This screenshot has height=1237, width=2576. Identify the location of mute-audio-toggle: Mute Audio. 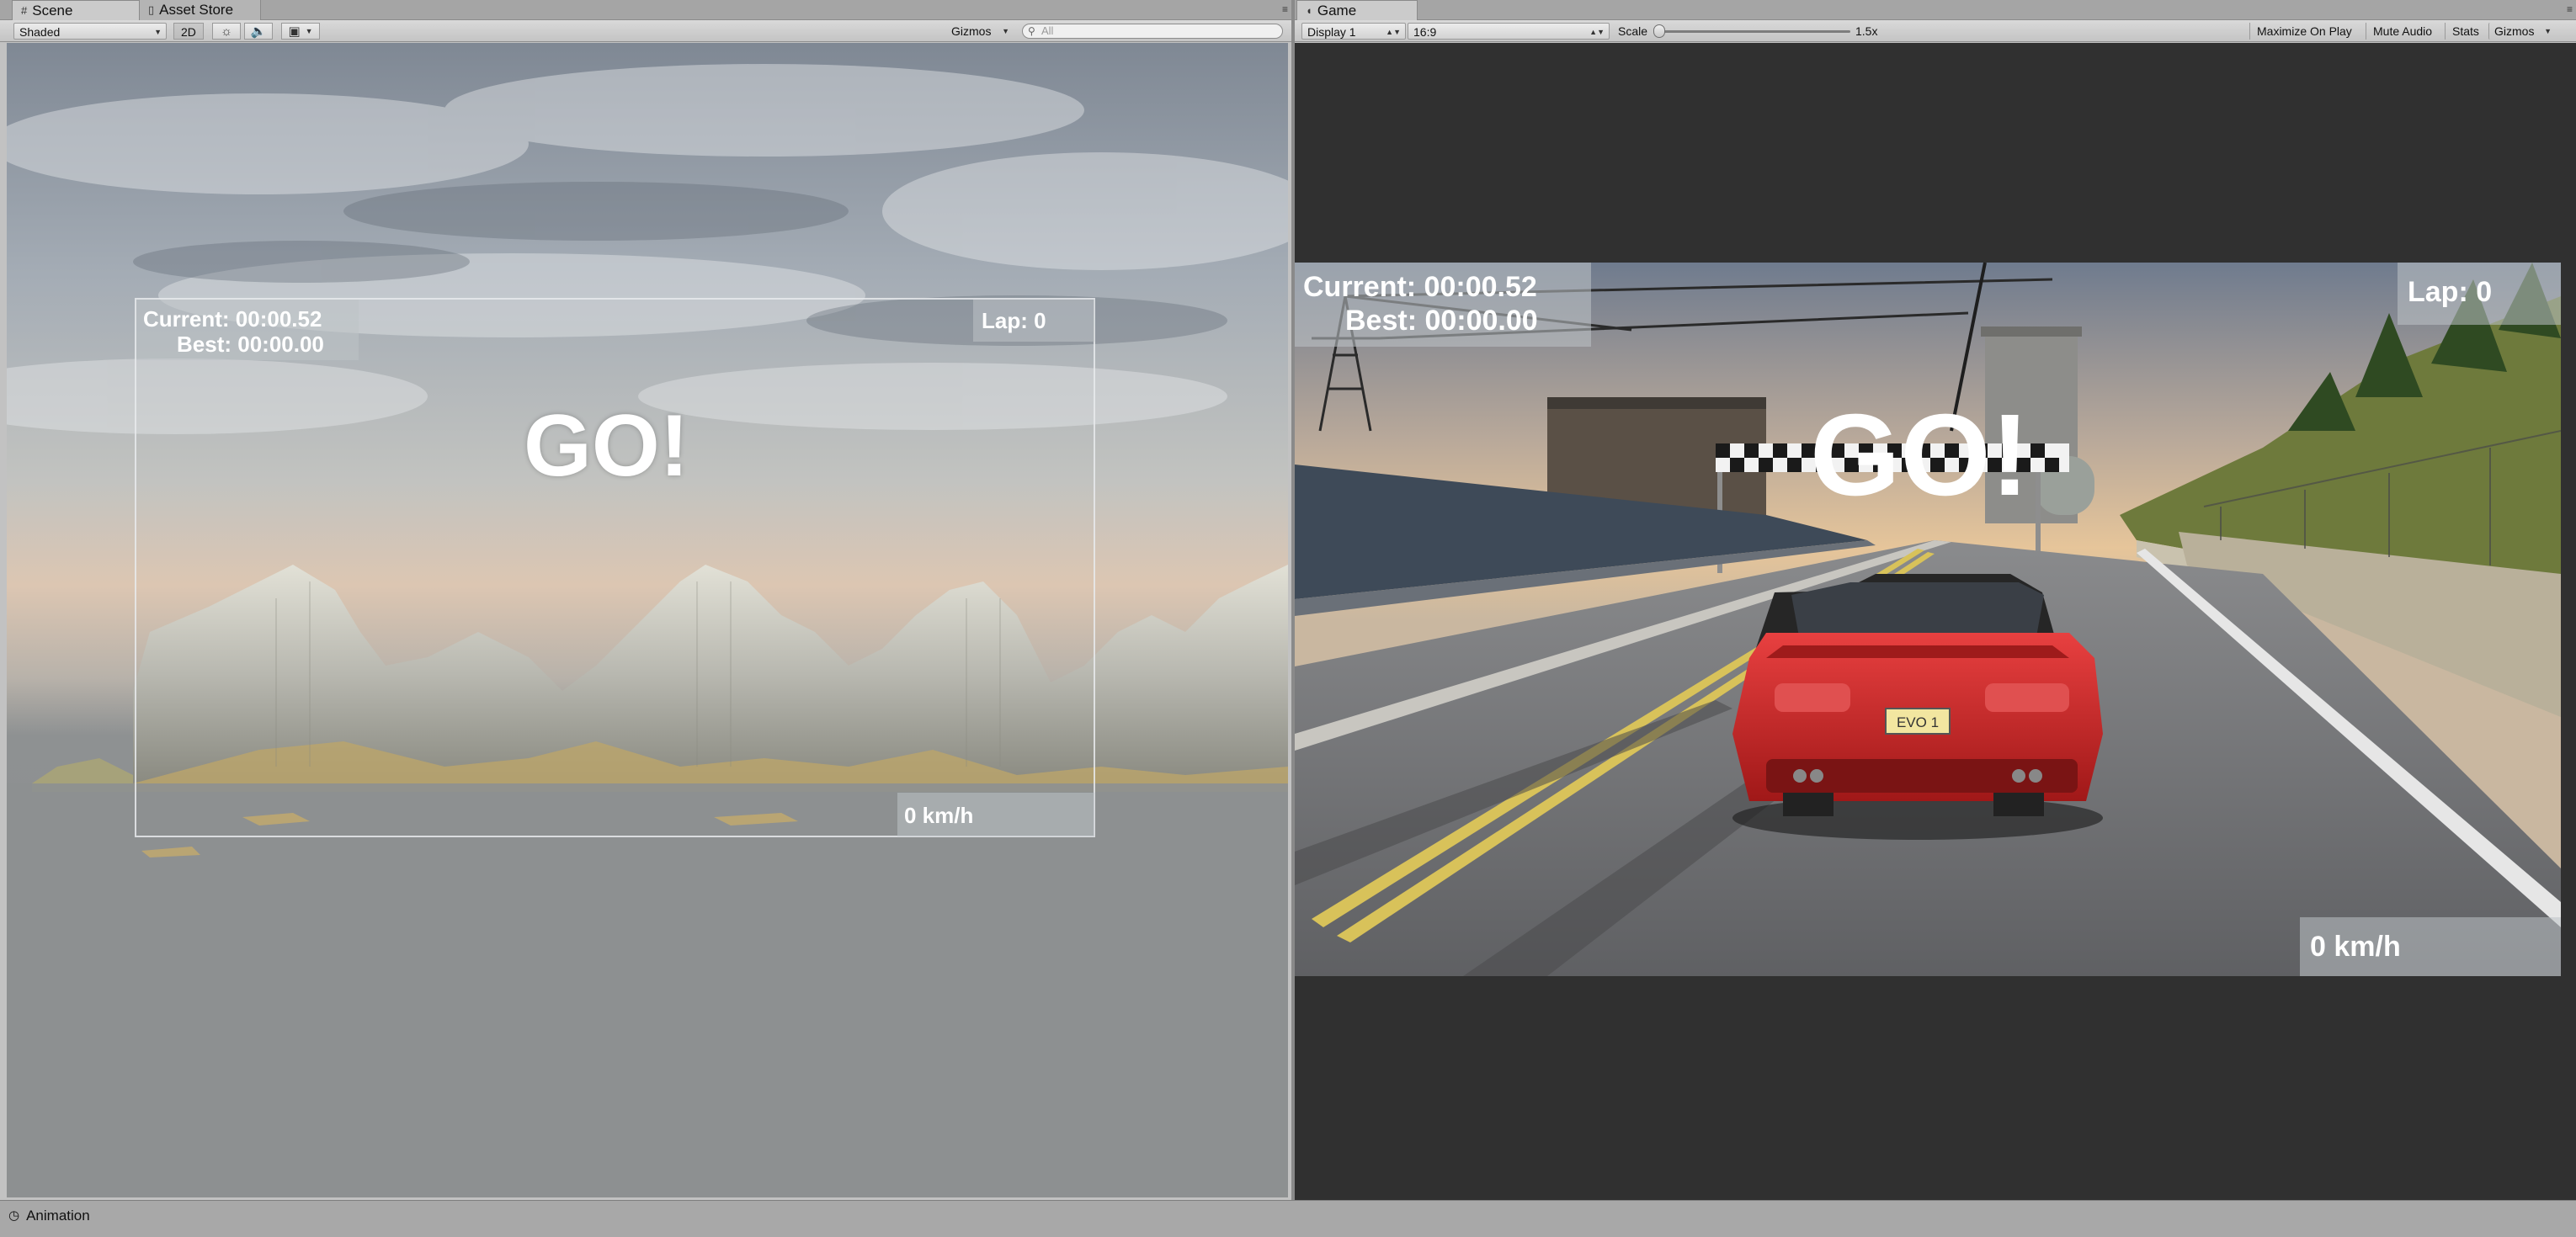
(2405, 32).